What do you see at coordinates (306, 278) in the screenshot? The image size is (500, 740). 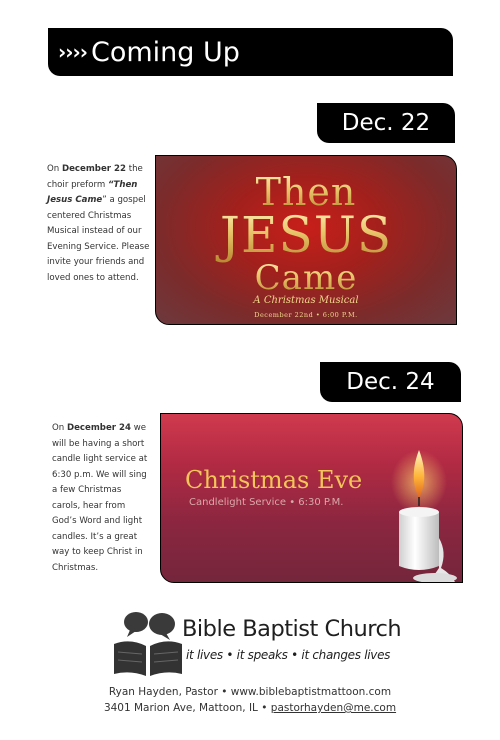 I see `musical-title-line-3: Came` at bounding box center [306, 278].